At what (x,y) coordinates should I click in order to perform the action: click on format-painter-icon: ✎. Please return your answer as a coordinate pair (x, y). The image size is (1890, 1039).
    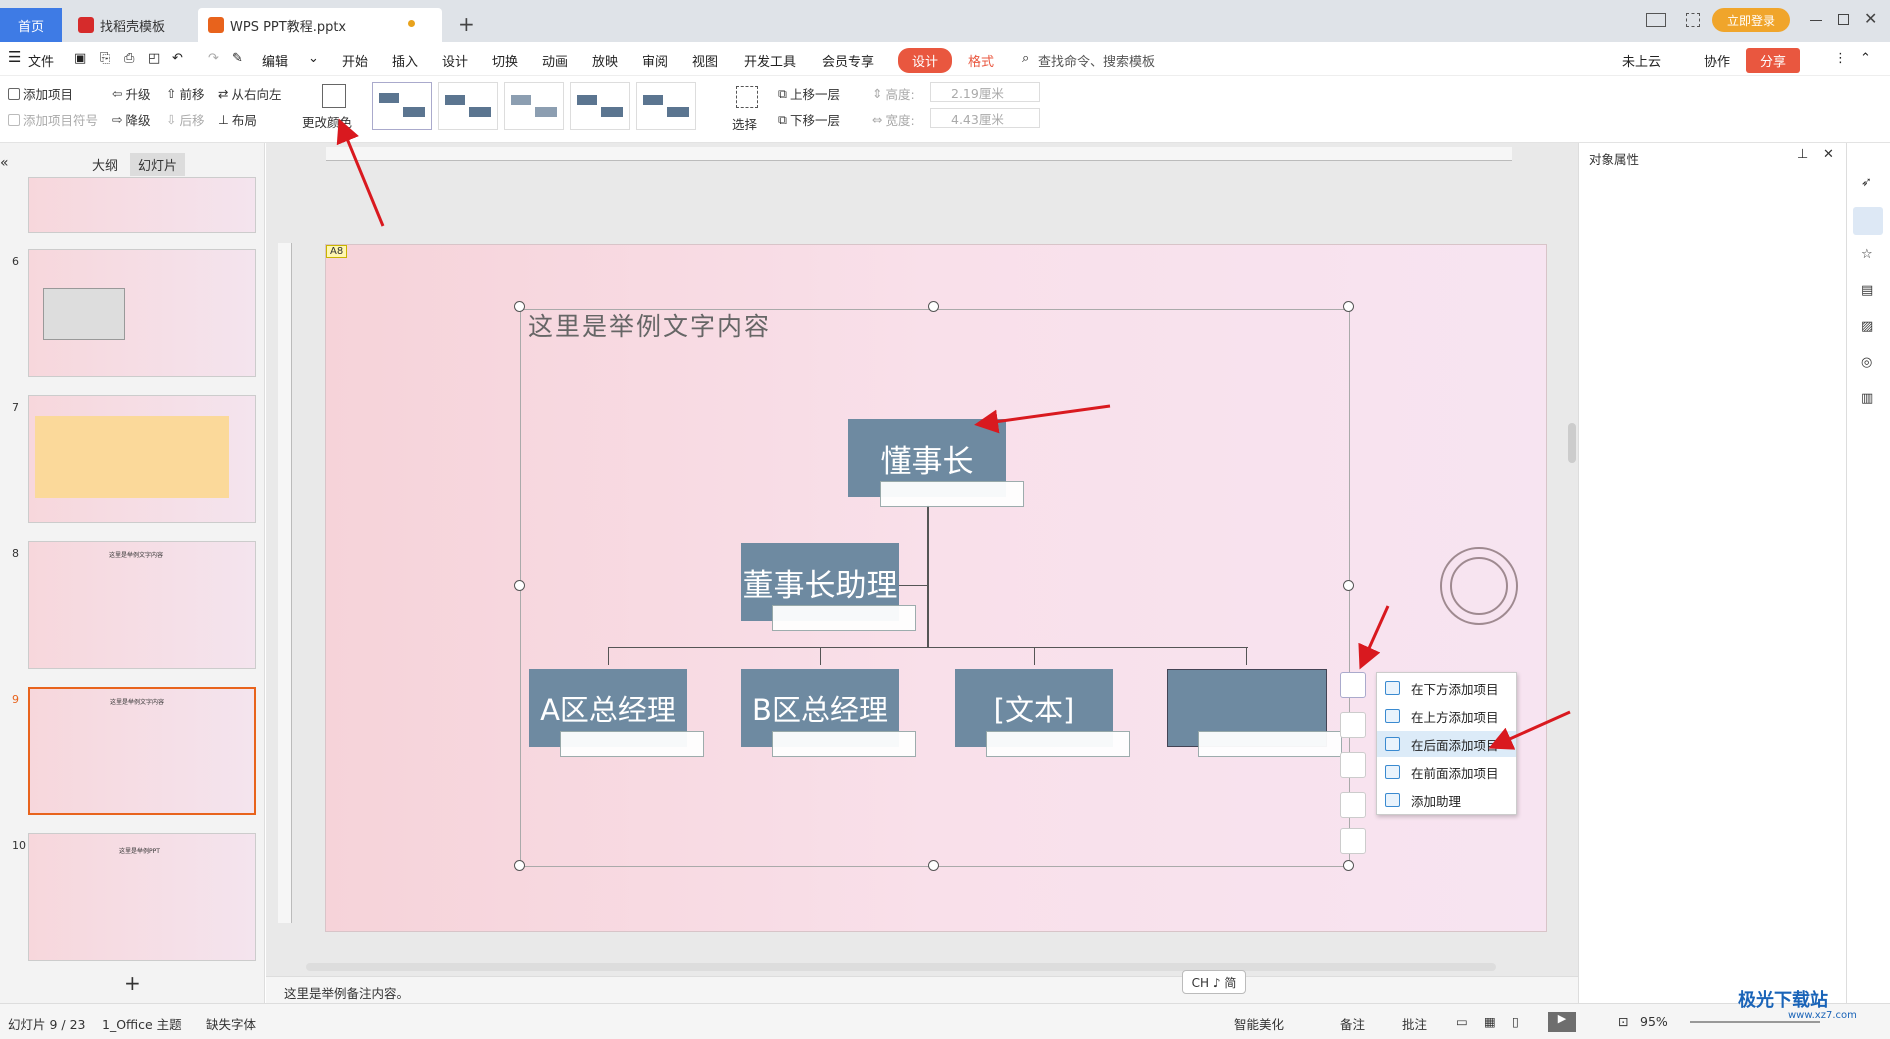
    Looking at the image, I should click on (237, 58).